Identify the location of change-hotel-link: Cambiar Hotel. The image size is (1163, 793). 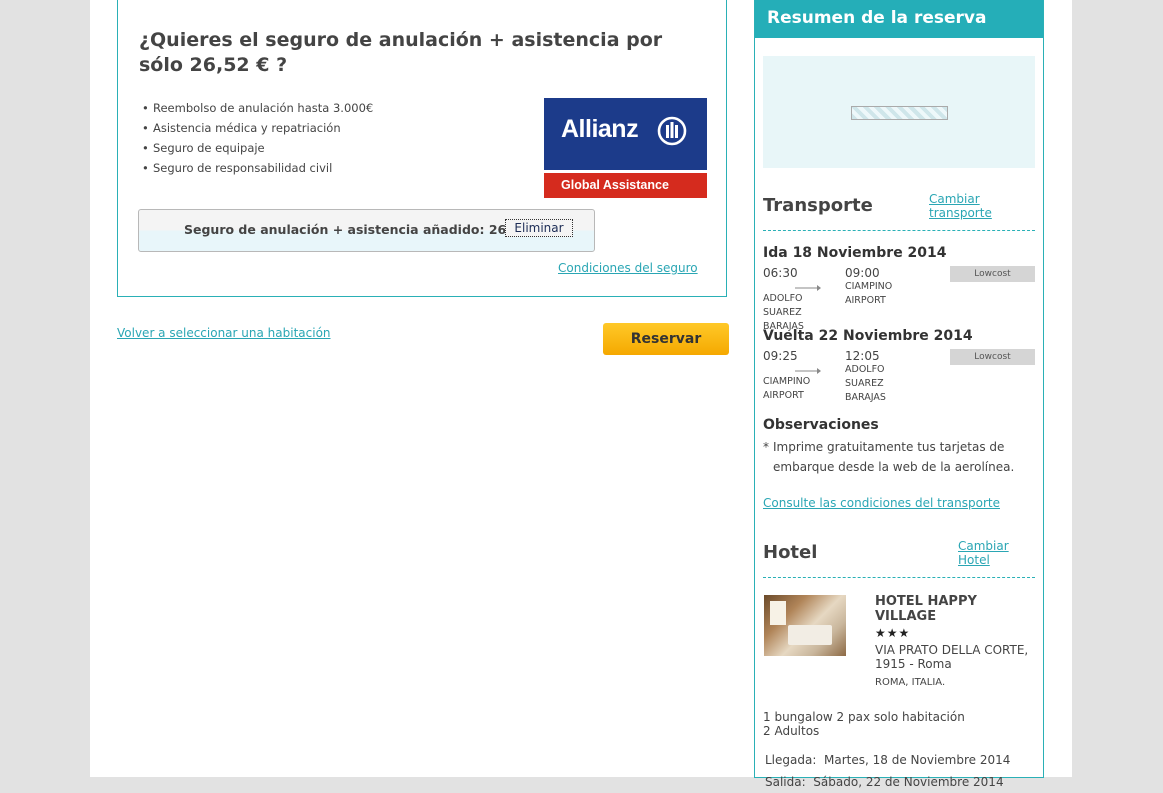
(1000, 553).